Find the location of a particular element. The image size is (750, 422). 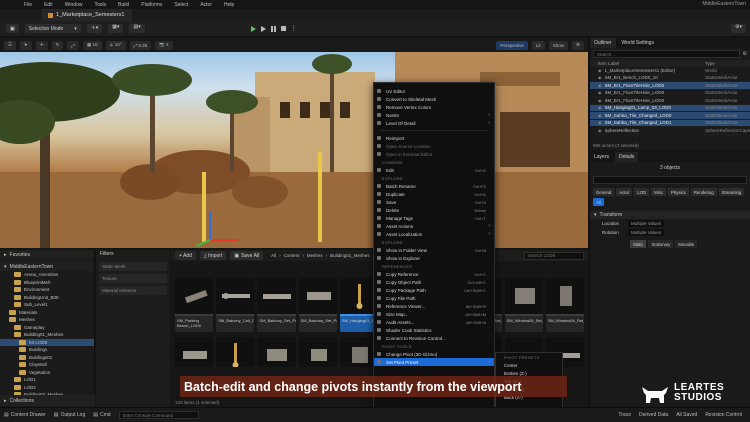

asset-tile: SM_Balcony_Ceil_Ornament_LOD0 is located at coordinates (235, 305).